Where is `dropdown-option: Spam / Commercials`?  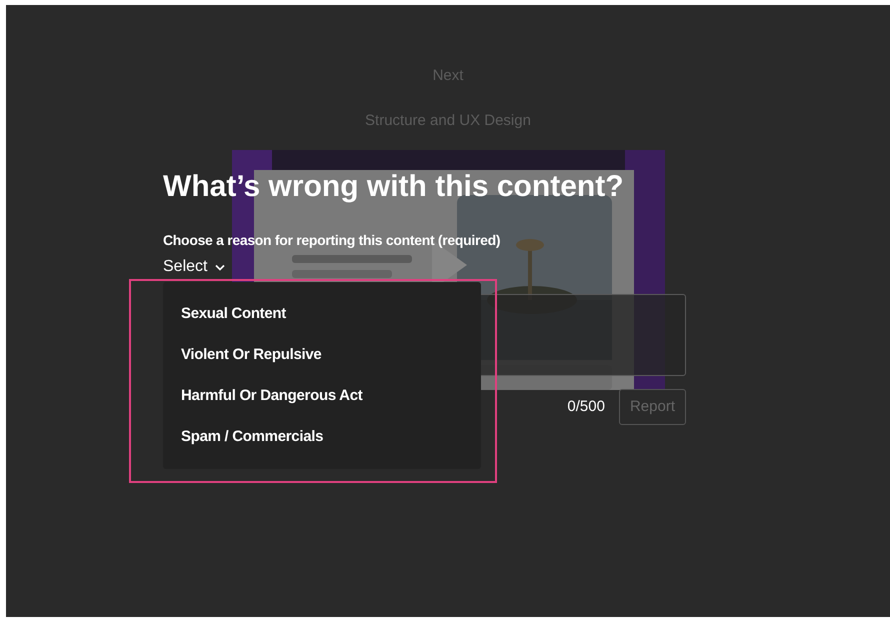 dropdown-option: Spam / Commercials is located at coordinates (322, 437).